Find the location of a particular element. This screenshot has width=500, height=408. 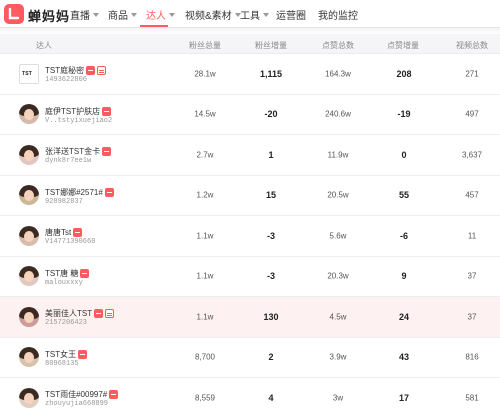

cell-videos: 37 is located at coordinates (472, 317).